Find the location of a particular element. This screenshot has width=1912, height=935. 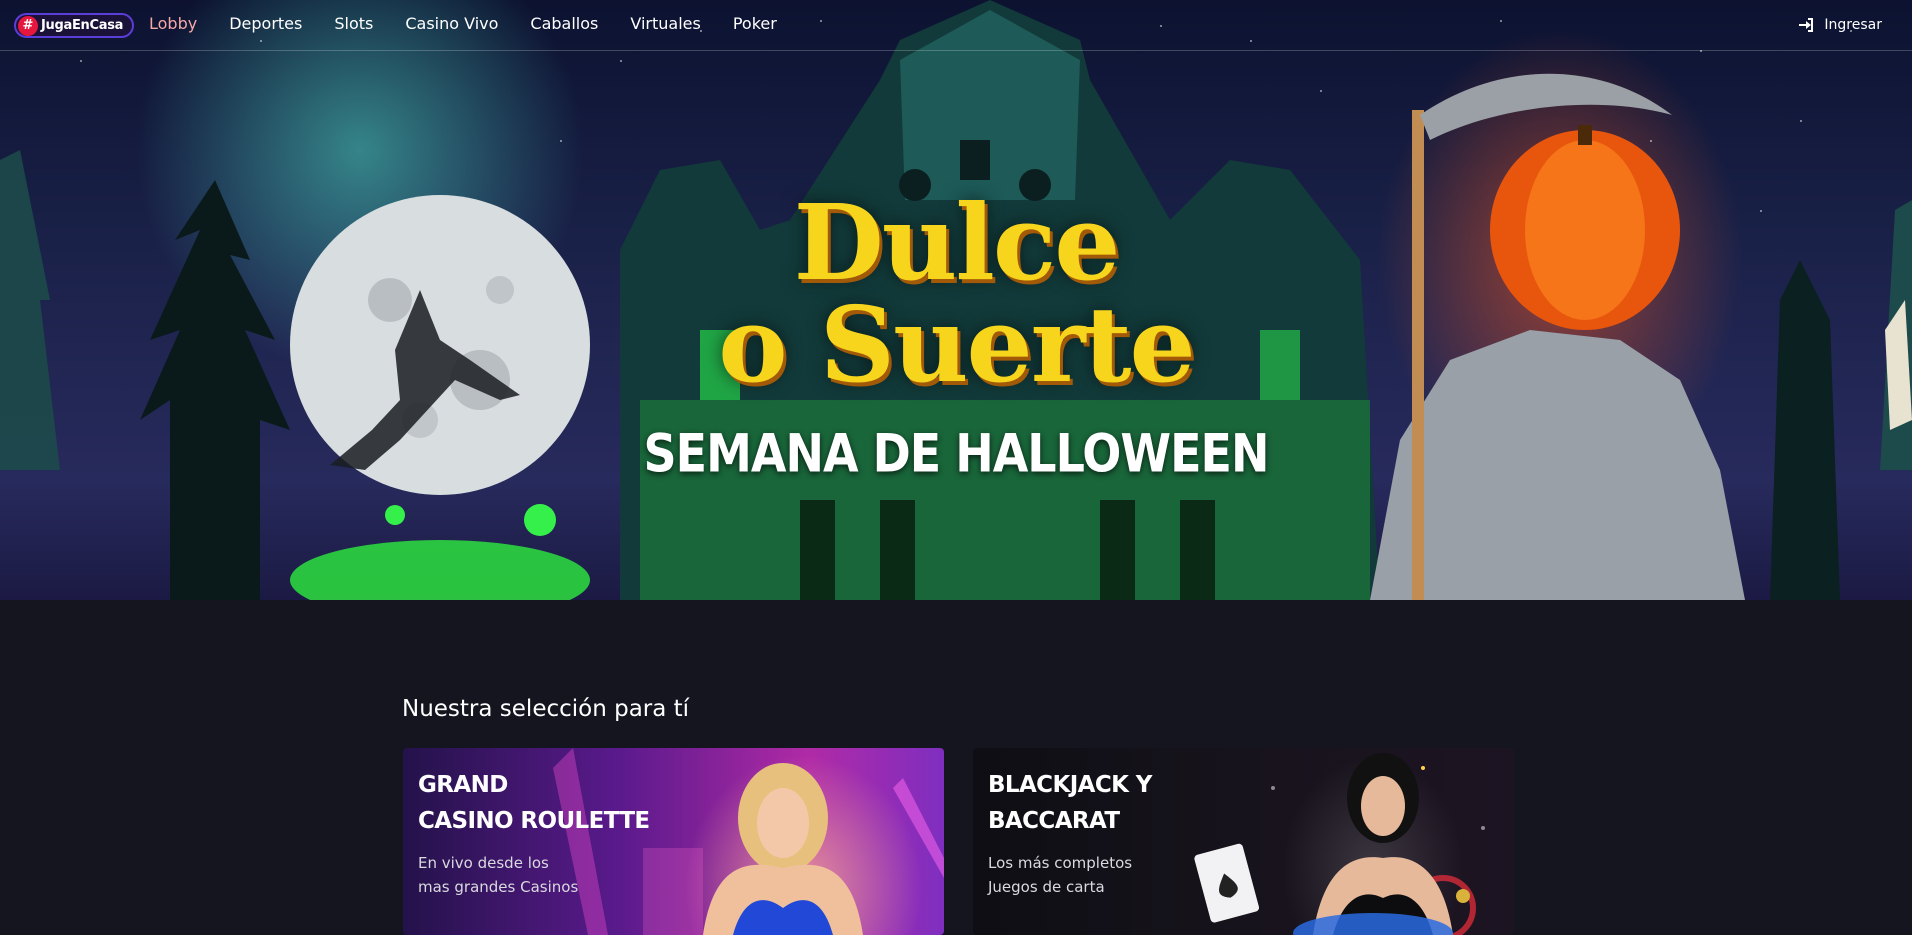

brand-name: JugaEnCasa is located at coordinates (82, 25).